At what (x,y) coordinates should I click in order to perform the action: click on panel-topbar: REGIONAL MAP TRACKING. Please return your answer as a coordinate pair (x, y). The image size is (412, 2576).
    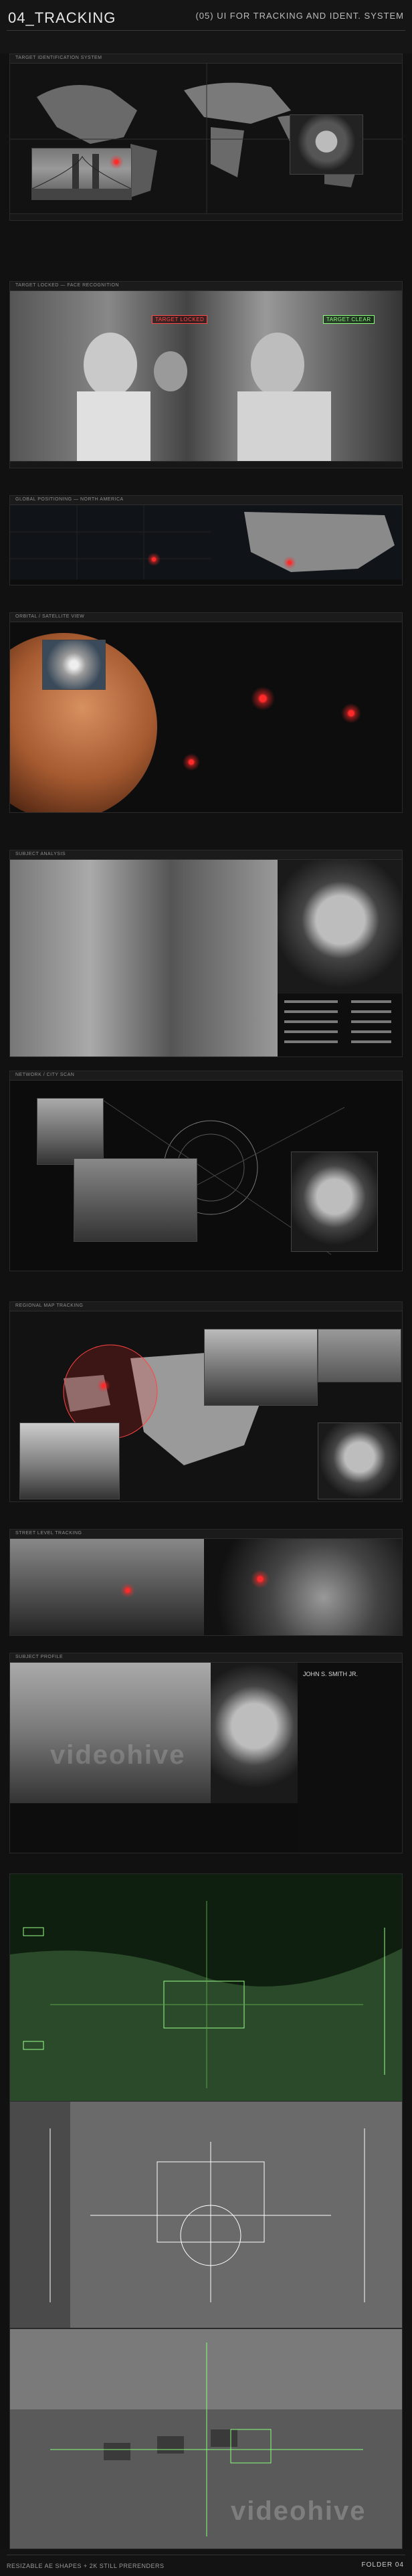
    Looking at the image, I should click on (206, 1306).